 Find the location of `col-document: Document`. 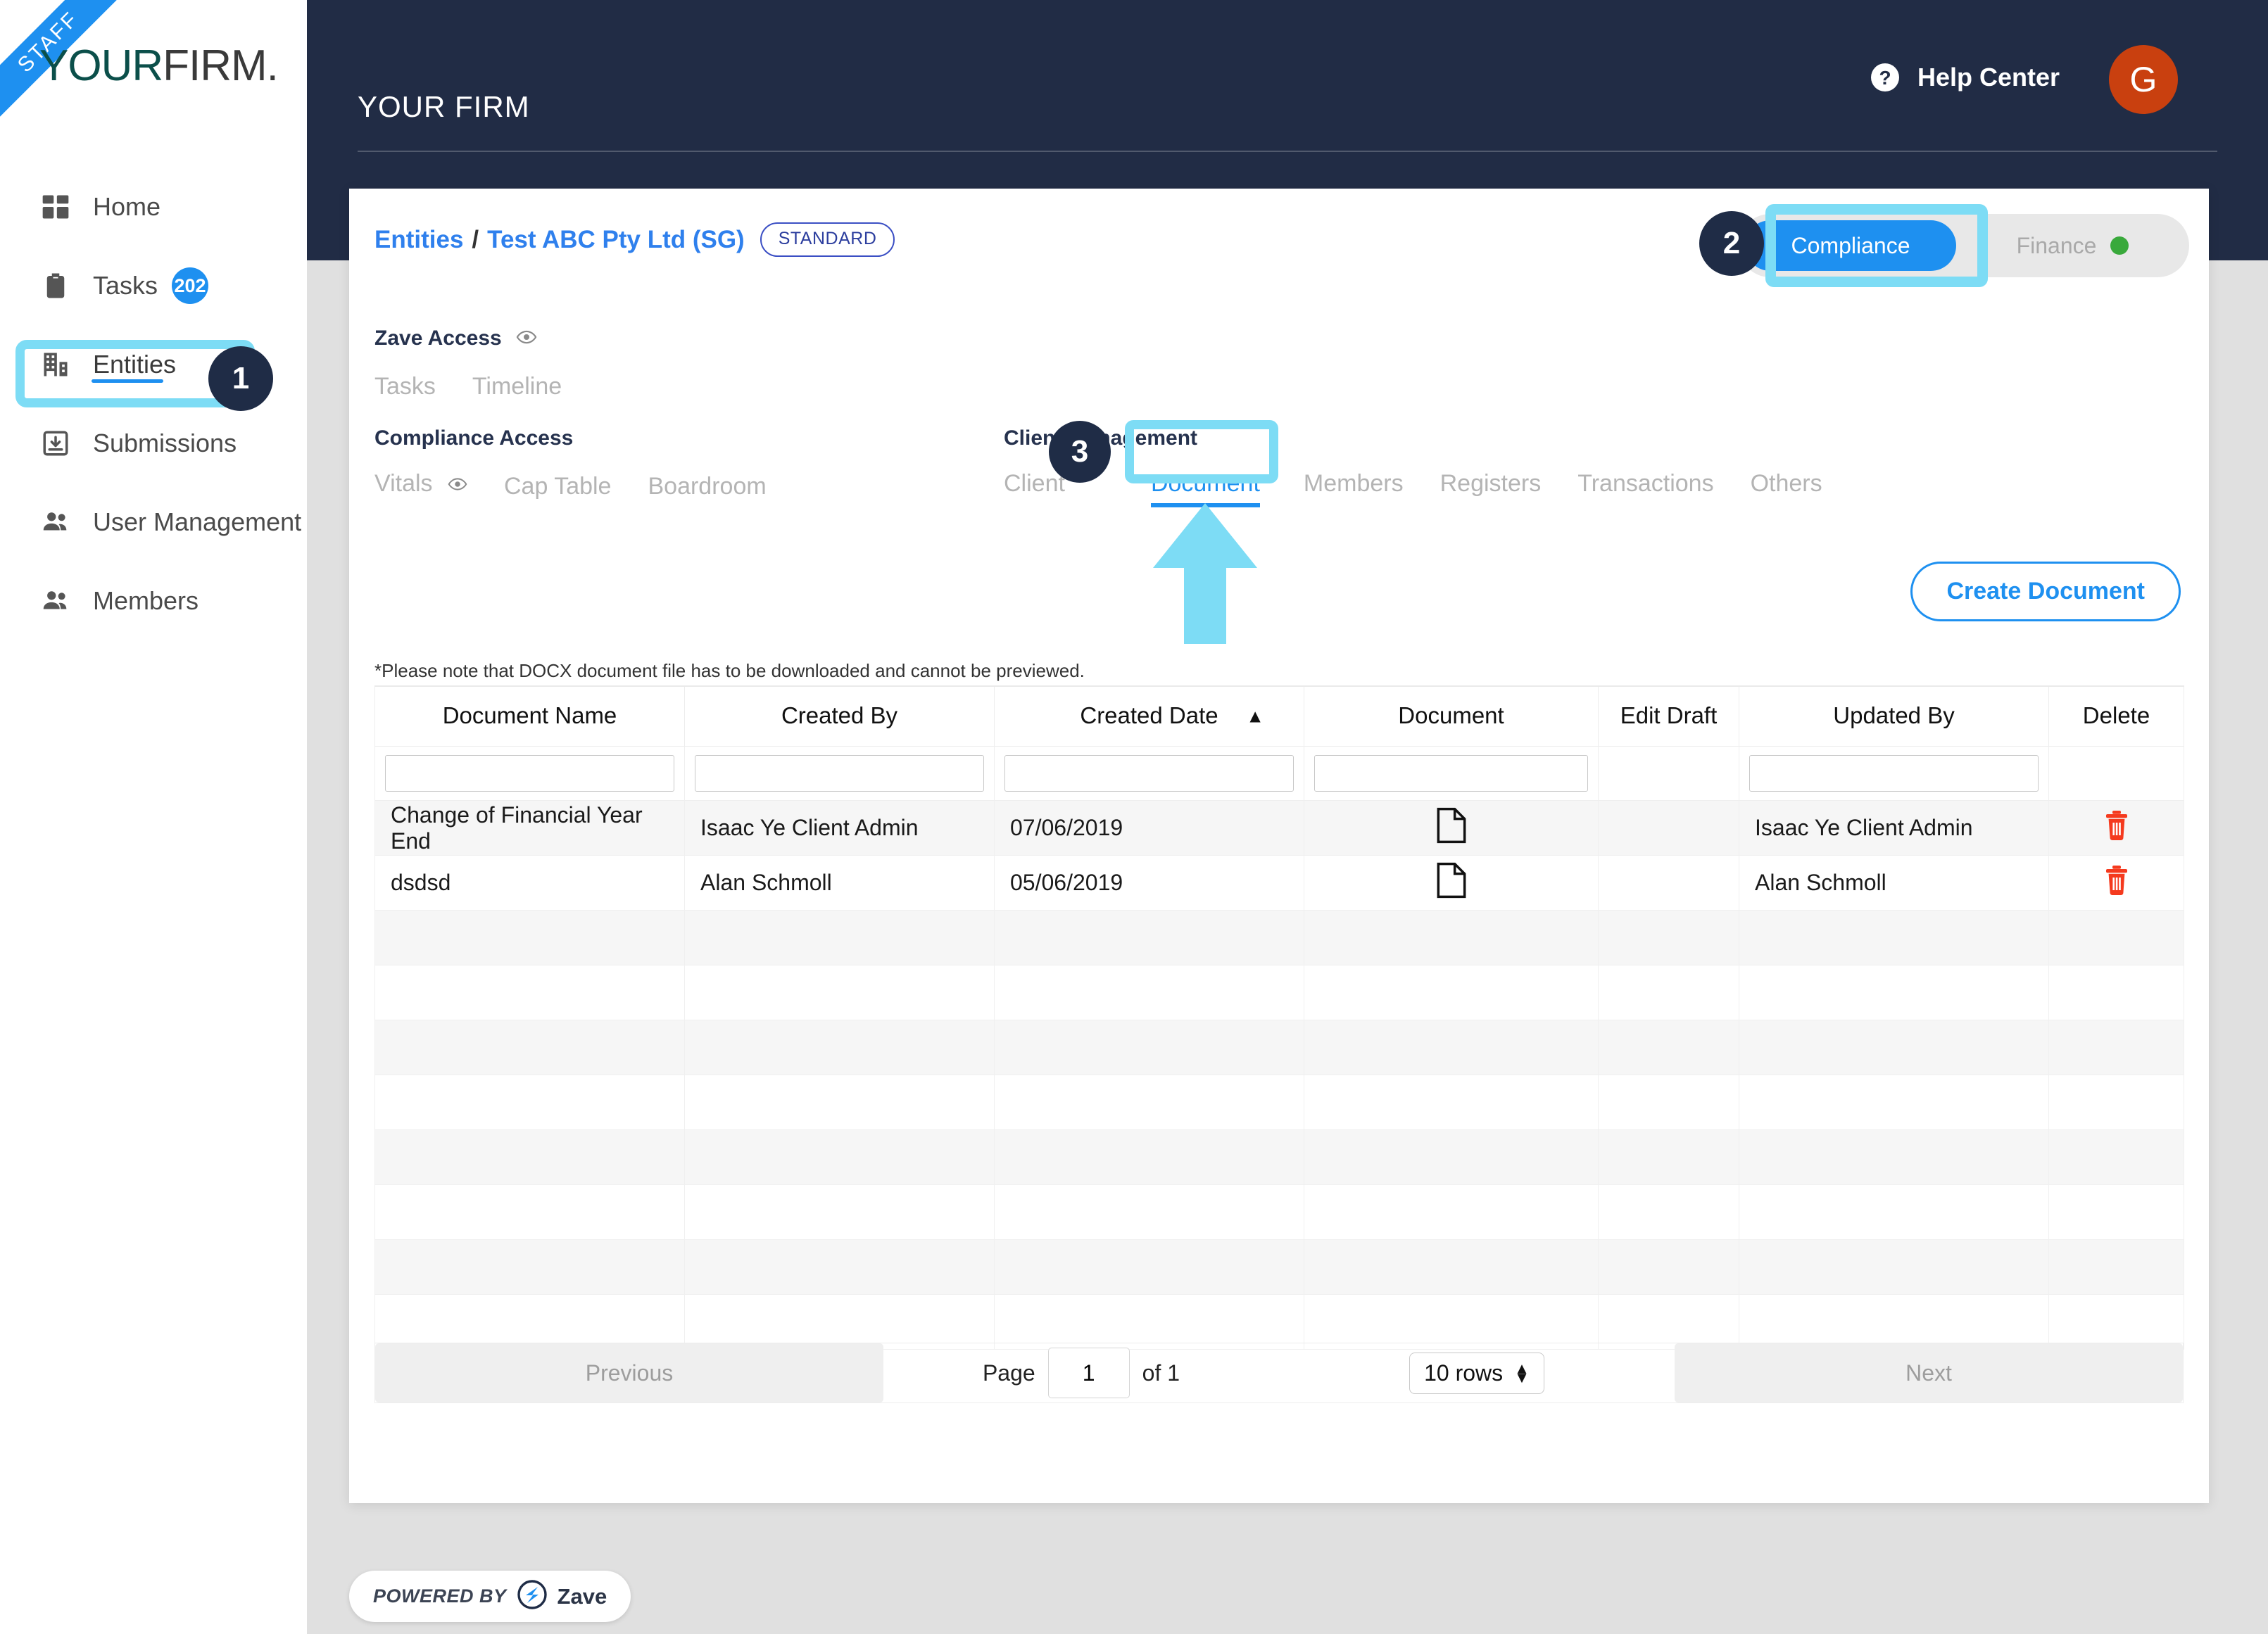

col-document: Document is located at coordinates (1452, 716).